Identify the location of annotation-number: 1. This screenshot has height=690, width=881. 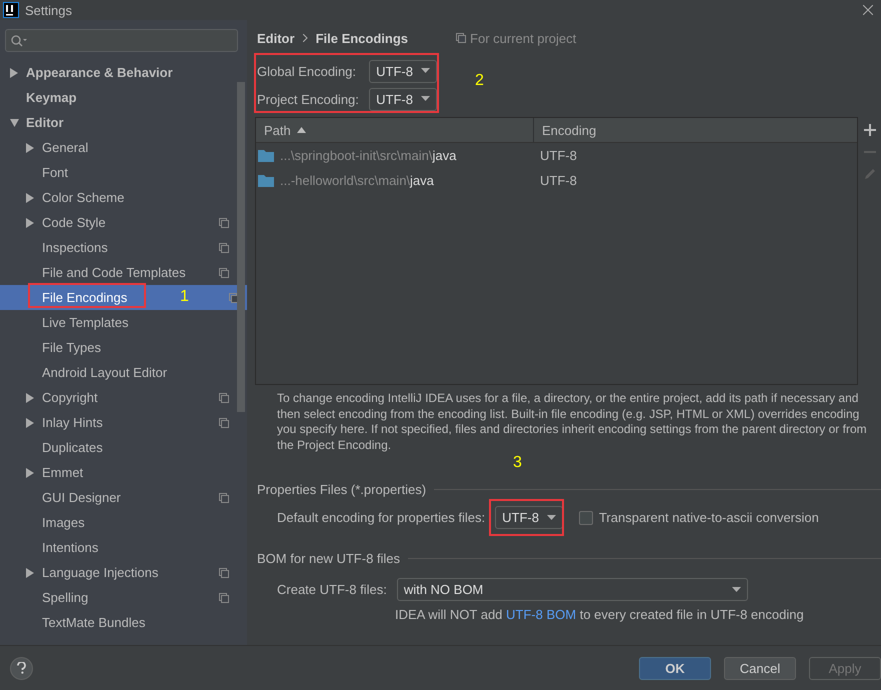
(184, 297).